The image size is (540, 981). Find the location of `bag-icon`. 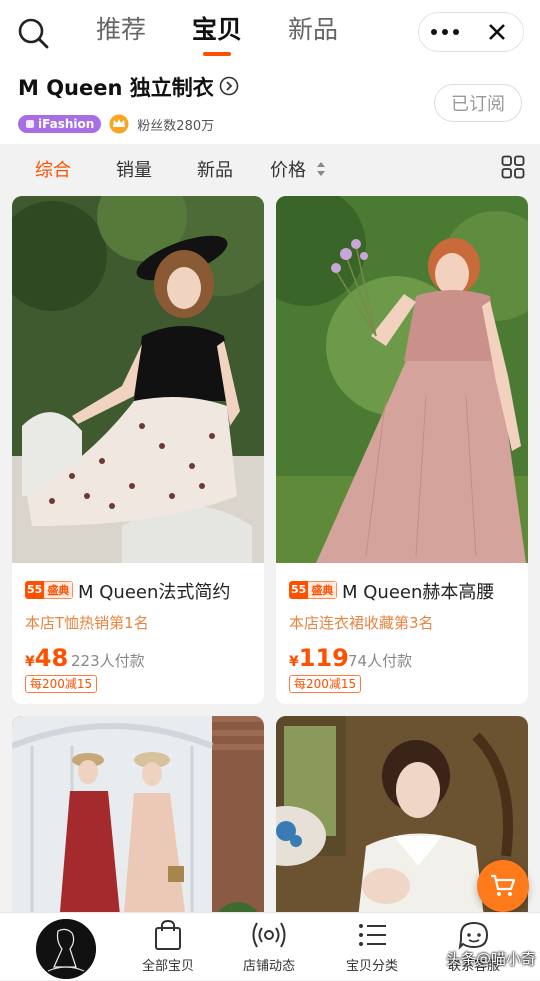

bag-icon is located at coordinates (168, 934).